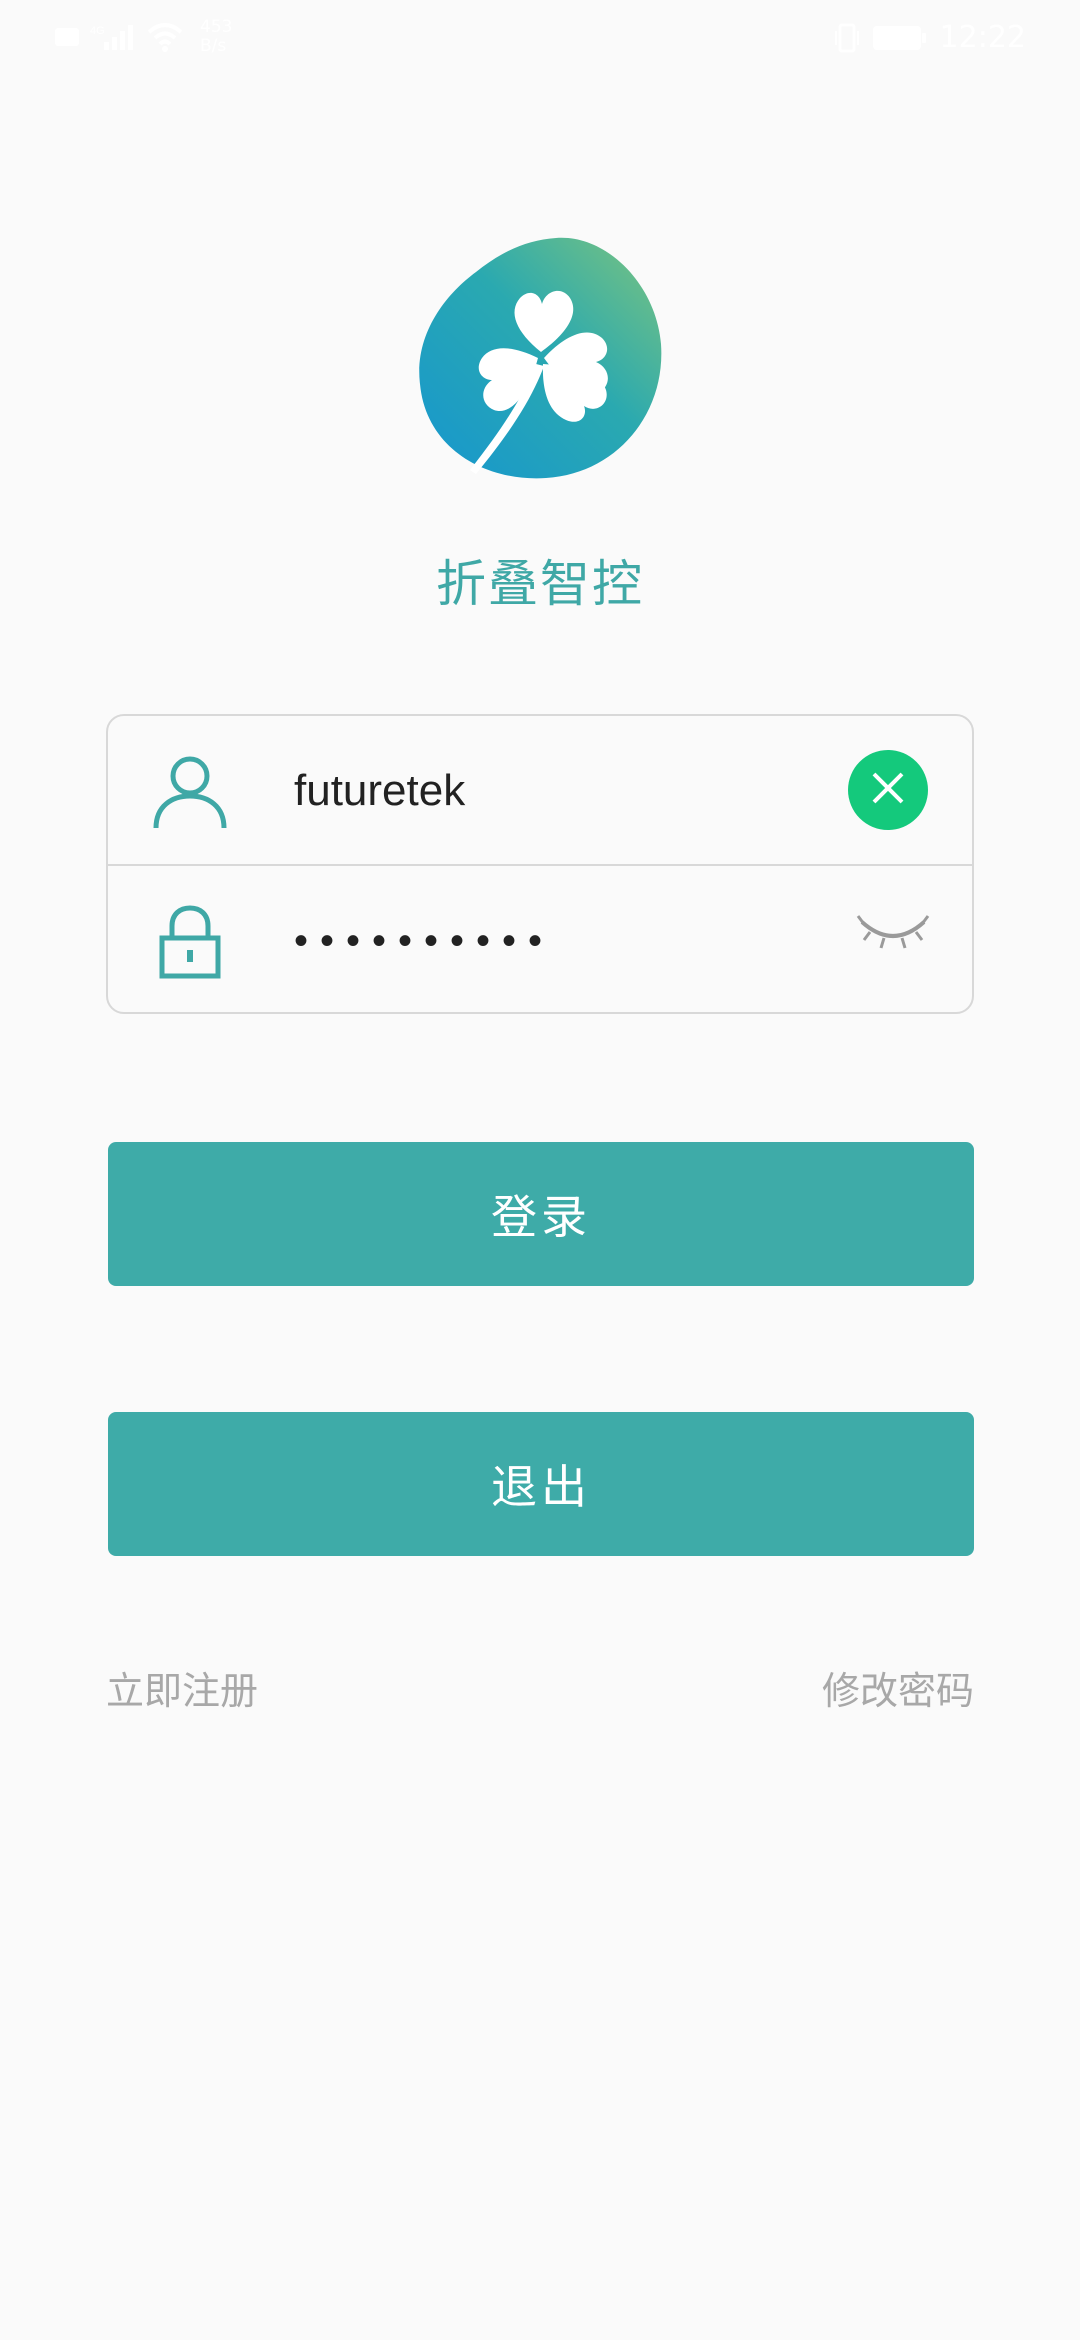 Image resolution: width=1080 pixels, height=2340 pixels. Describe the element at coordinates (97, 31) in the screenshot. I see `svg-text: 4G` at that location.